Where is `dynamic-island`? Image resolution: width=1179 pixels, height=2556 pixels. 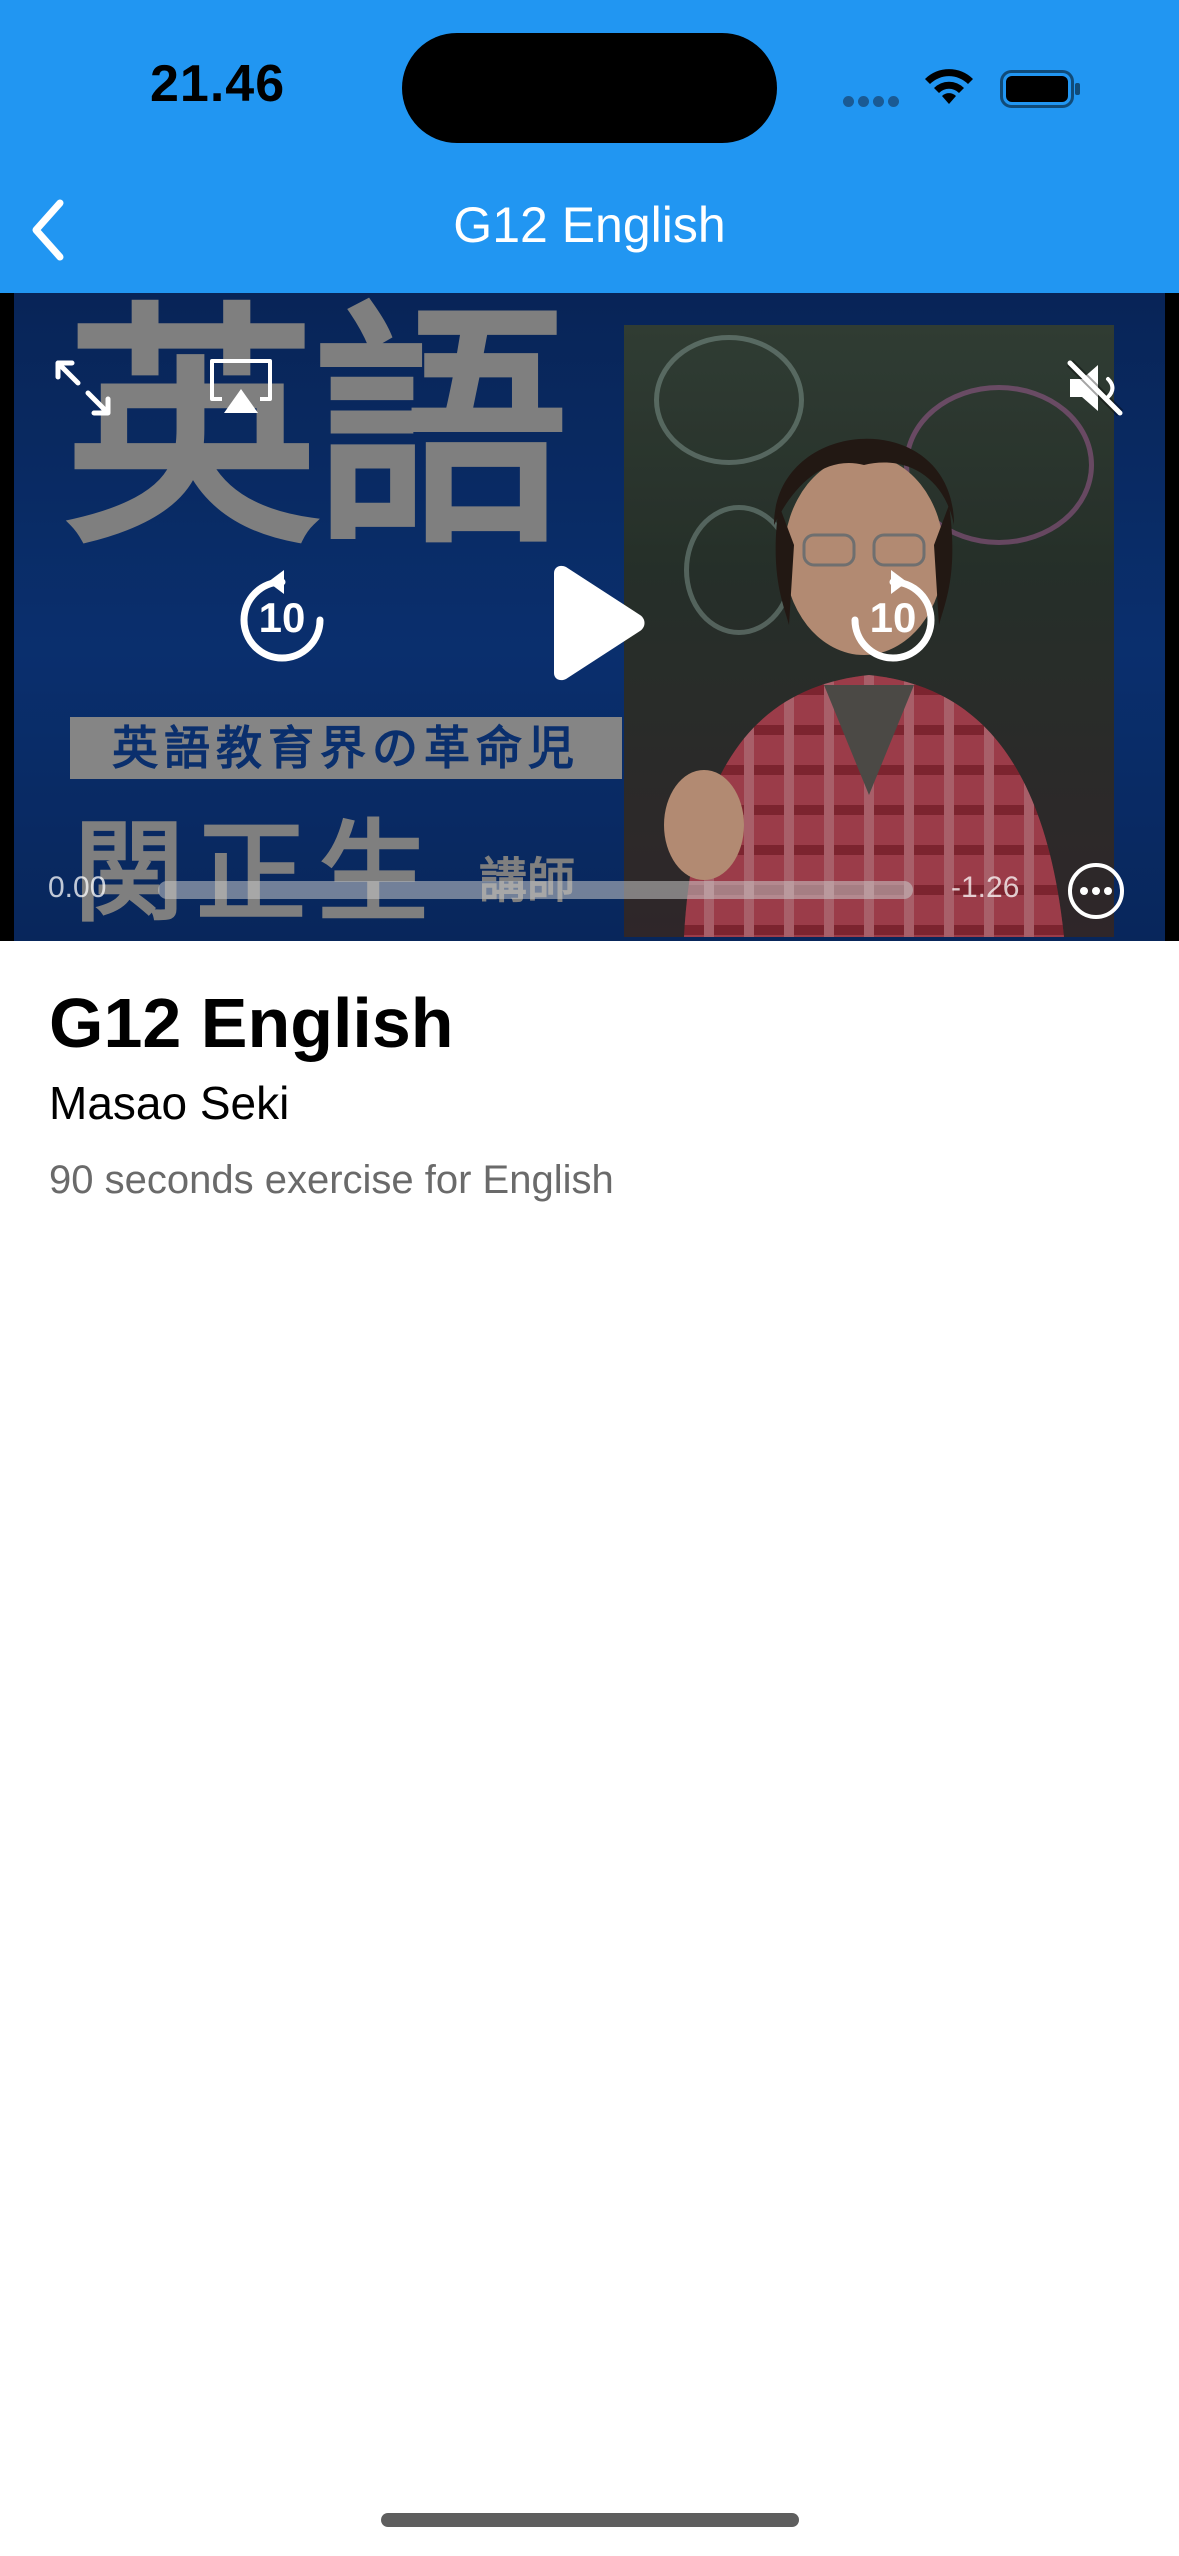
dynamic-island is located at coordinates (589, 88).